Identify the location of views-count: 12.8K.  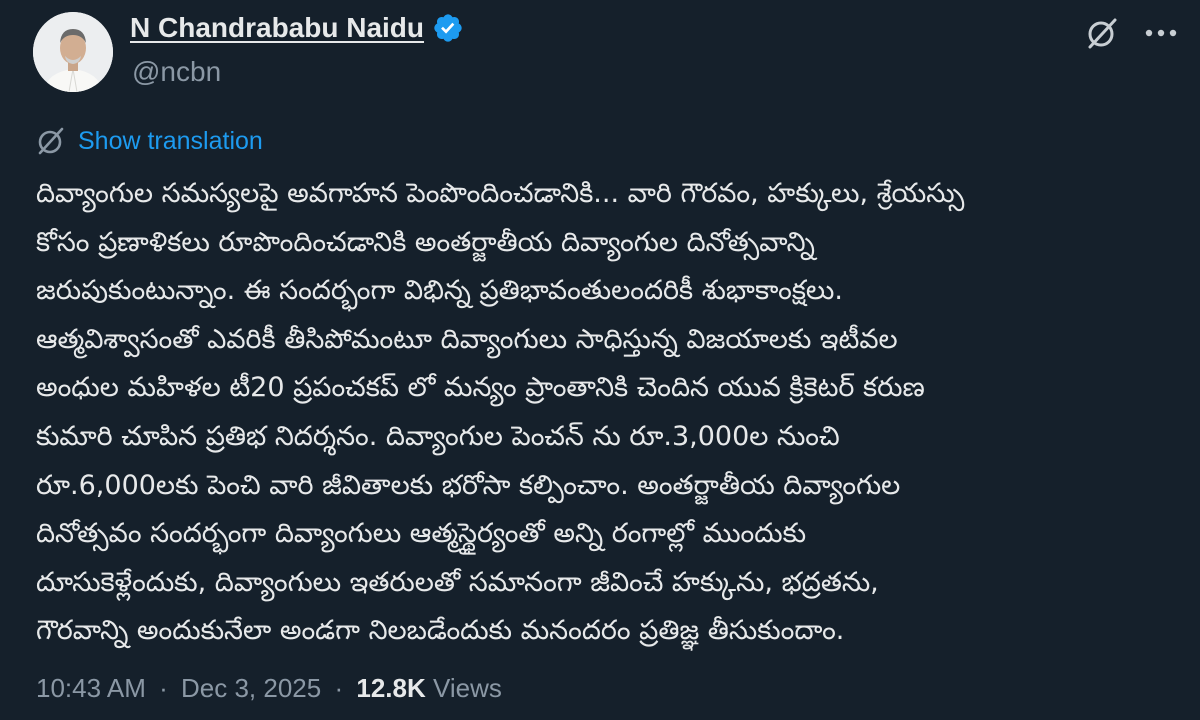
(391, 688).